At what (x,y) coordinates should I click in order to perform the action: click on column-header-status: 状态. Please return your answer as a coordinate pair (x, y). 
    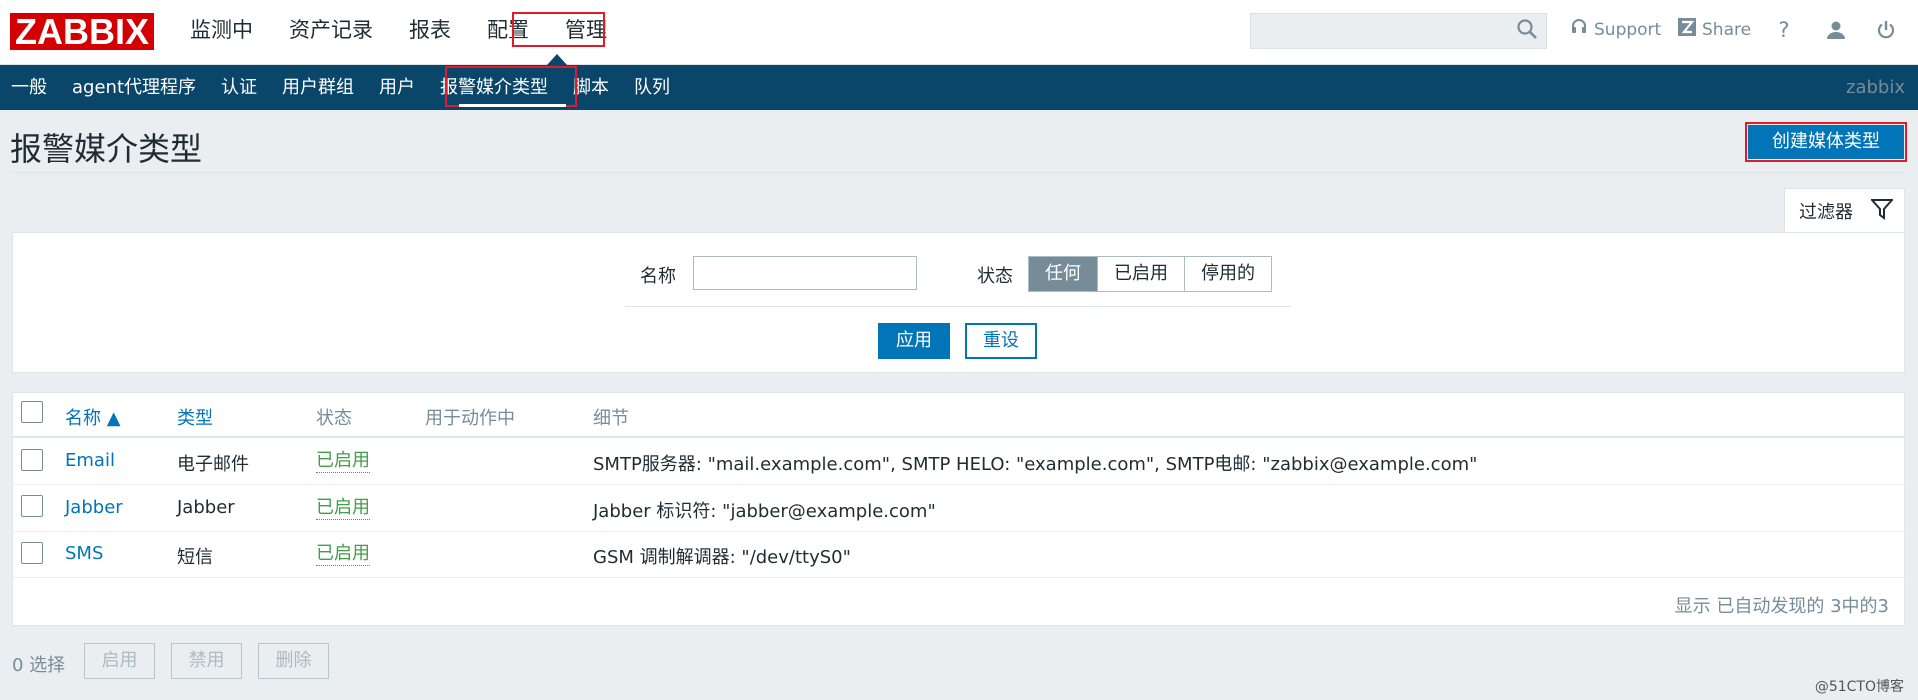
    Looking at the image, I should click on (334, 418).